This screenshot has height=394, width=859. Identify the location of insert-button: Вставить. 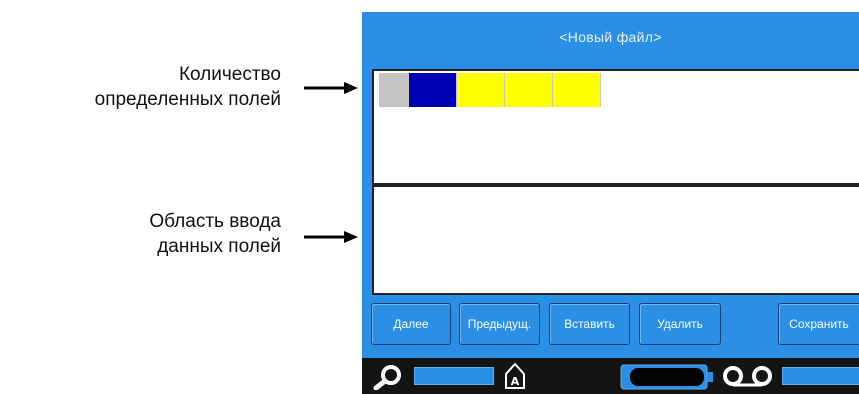
(589, 324).